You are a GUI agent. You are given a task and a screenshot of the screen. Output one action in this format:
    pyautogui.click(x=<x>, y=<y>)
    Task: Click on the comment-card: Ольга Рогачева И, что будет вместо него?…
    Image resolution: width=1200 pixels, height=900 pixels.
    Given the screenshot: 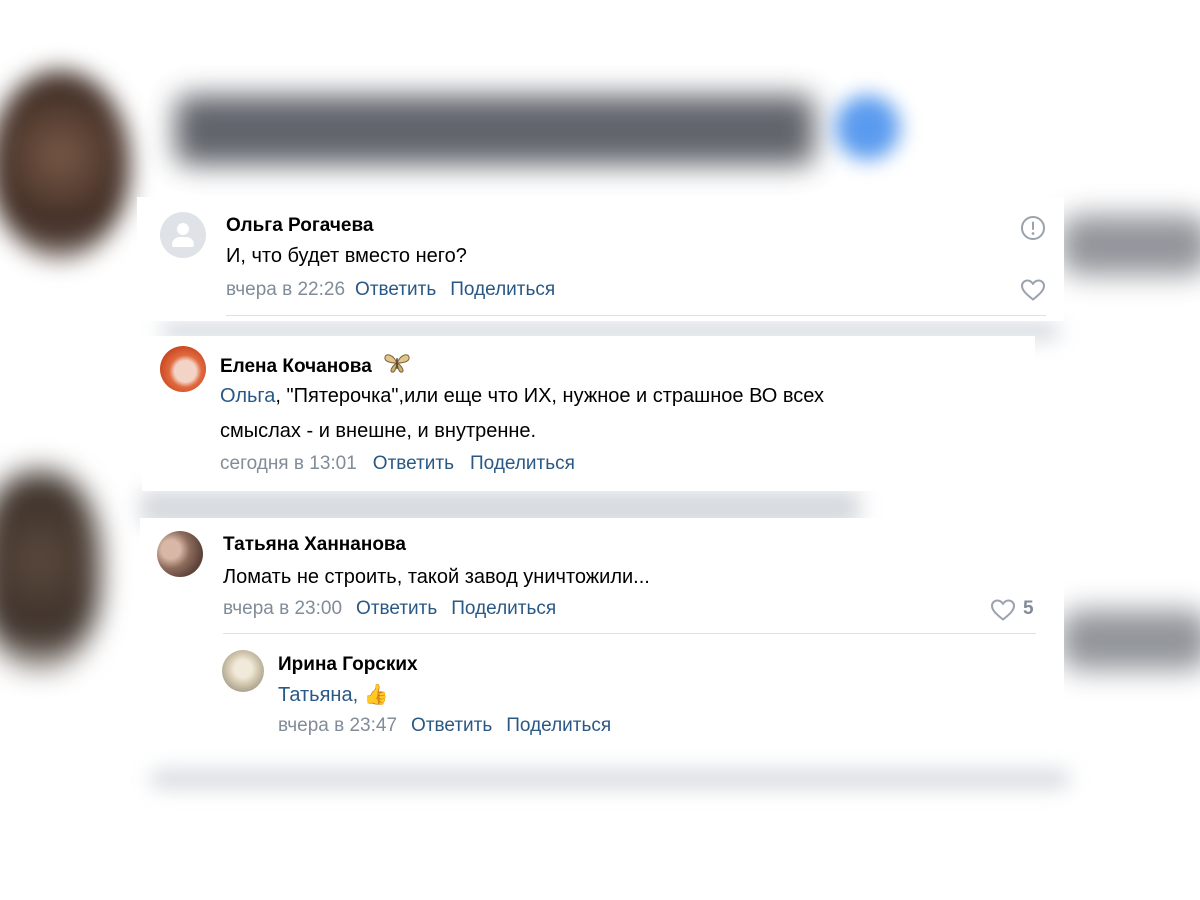 What is the action you would take?
    pyautogui.click(x=600, y=259)
    